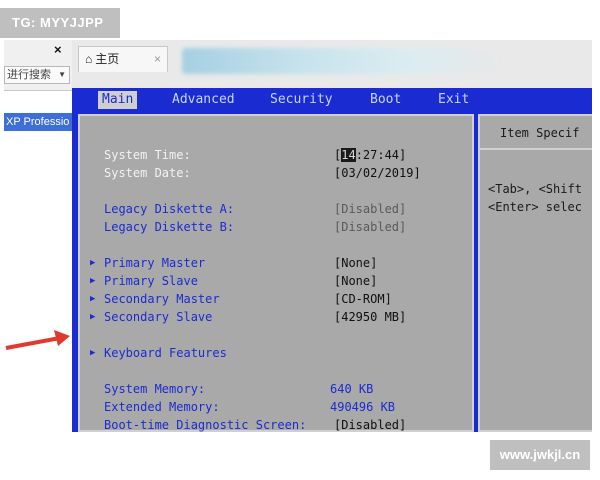 This screenshot has width=600, height=480. Describe the element at coordinates (151, 281) in the screenshot. I see `field-label: Primary Slave` at that location.